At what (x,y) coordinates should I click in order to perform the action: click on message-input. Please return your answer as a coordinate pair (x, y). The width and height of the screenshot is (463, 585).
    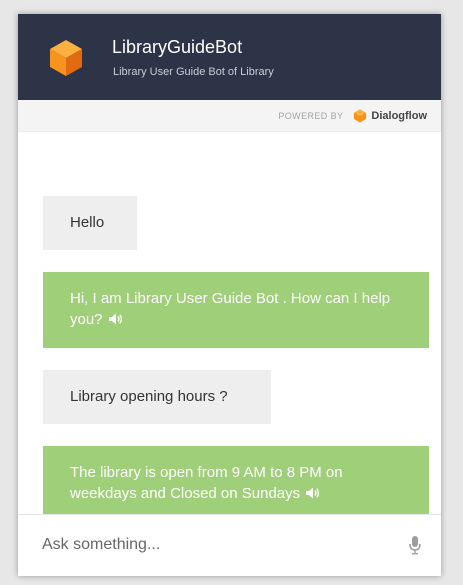
    Looking at the image, I should click on (212, 545).